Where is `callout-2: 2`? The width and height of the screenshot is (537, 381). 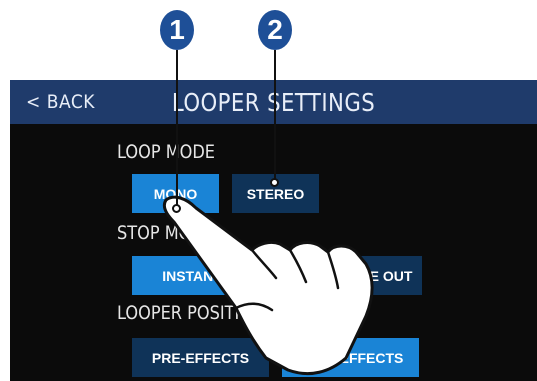 callout-2: 2 is located at coordinates (275, 30).